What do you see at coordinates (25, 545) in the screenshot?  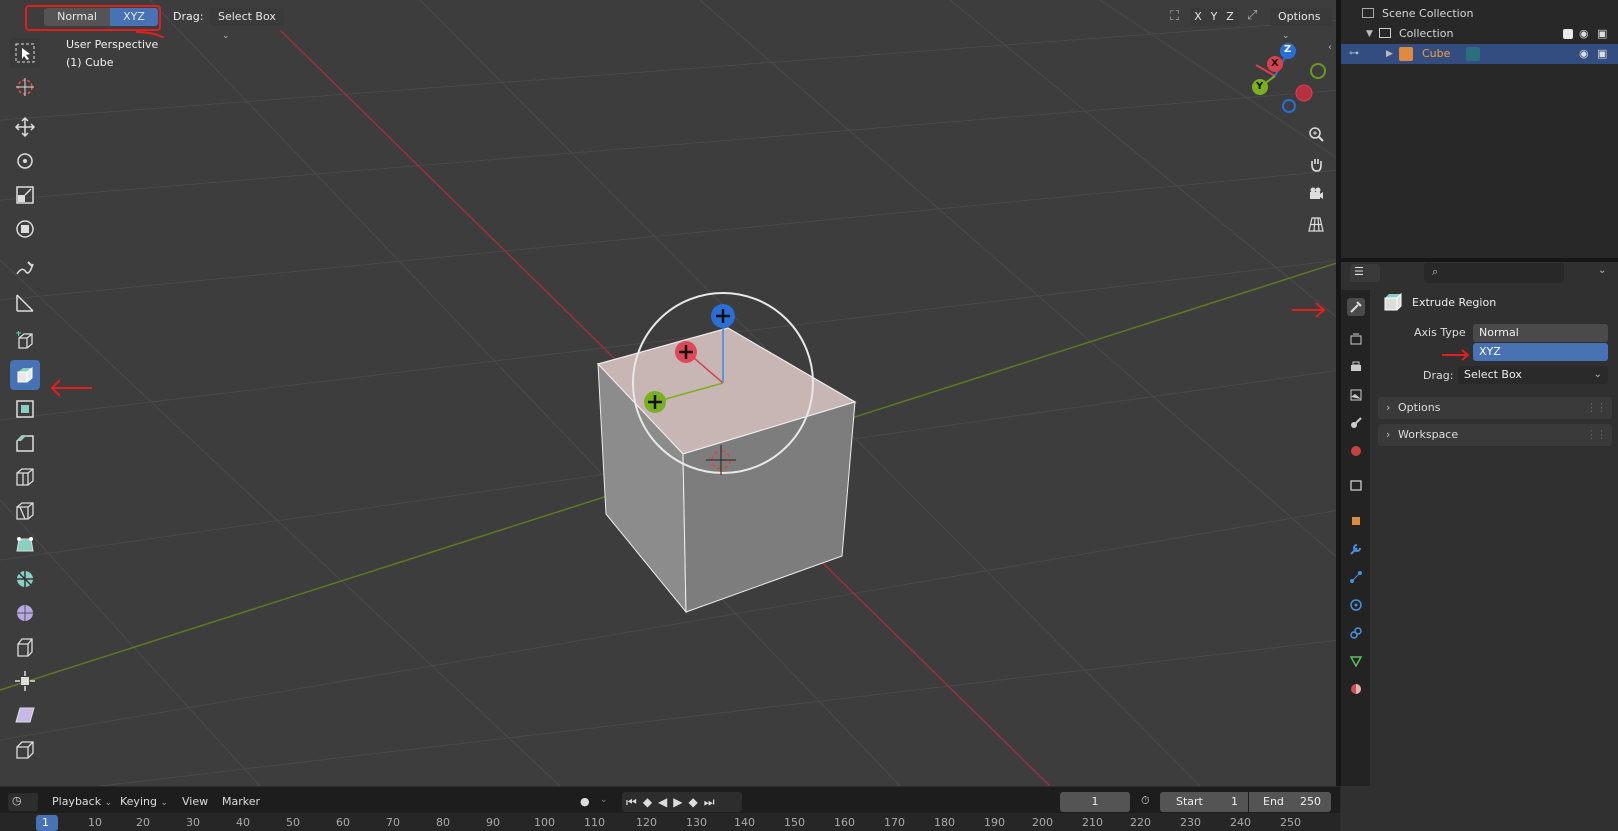 I see `poly-build-tool-button` at bounding box center [25, 545].